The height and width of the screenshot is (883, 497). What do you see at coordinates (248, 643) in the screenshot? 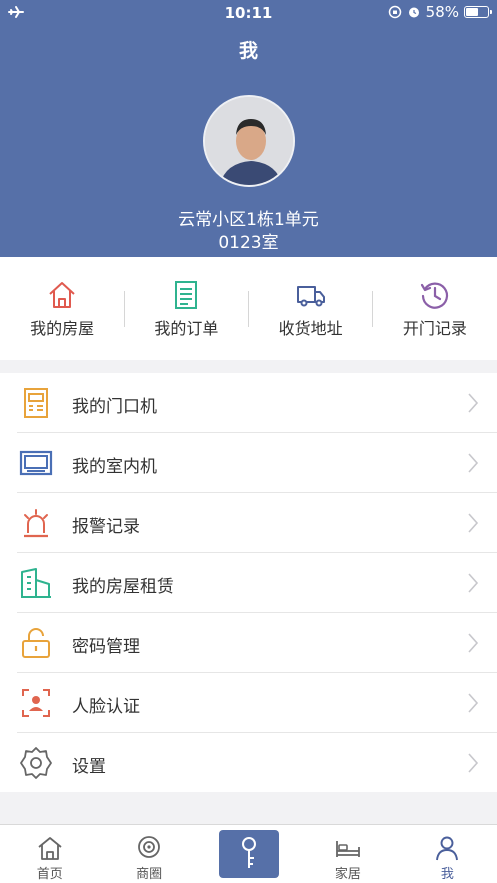
I see `menu-password: 密码管理` at bounding box center [248, 643].